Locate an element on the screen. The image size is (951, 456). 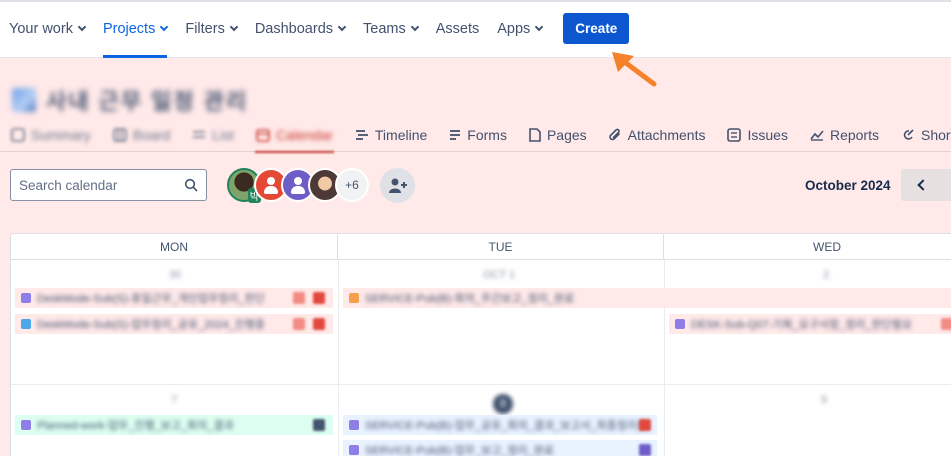
calendar-event: SERVICE-Pub(B)-회의_주간보고_정리_완료 is located at coordinates (647, 298).